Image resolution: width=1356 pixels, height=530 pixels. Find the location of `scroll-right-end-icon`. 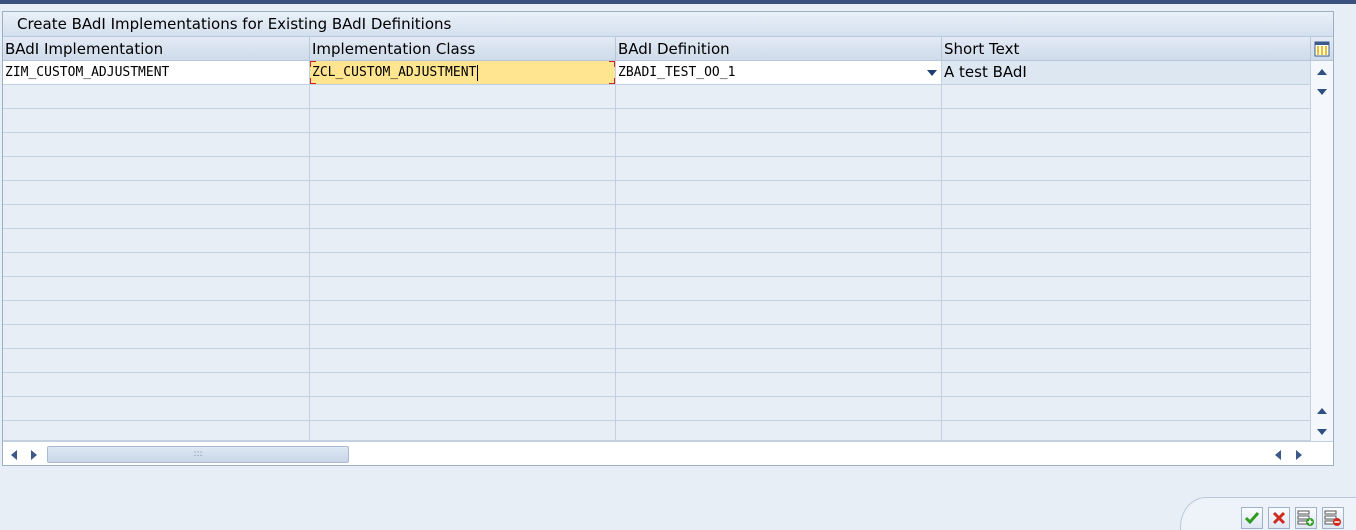

scroll-right-end-icon is located at coordinates (1299, 455).